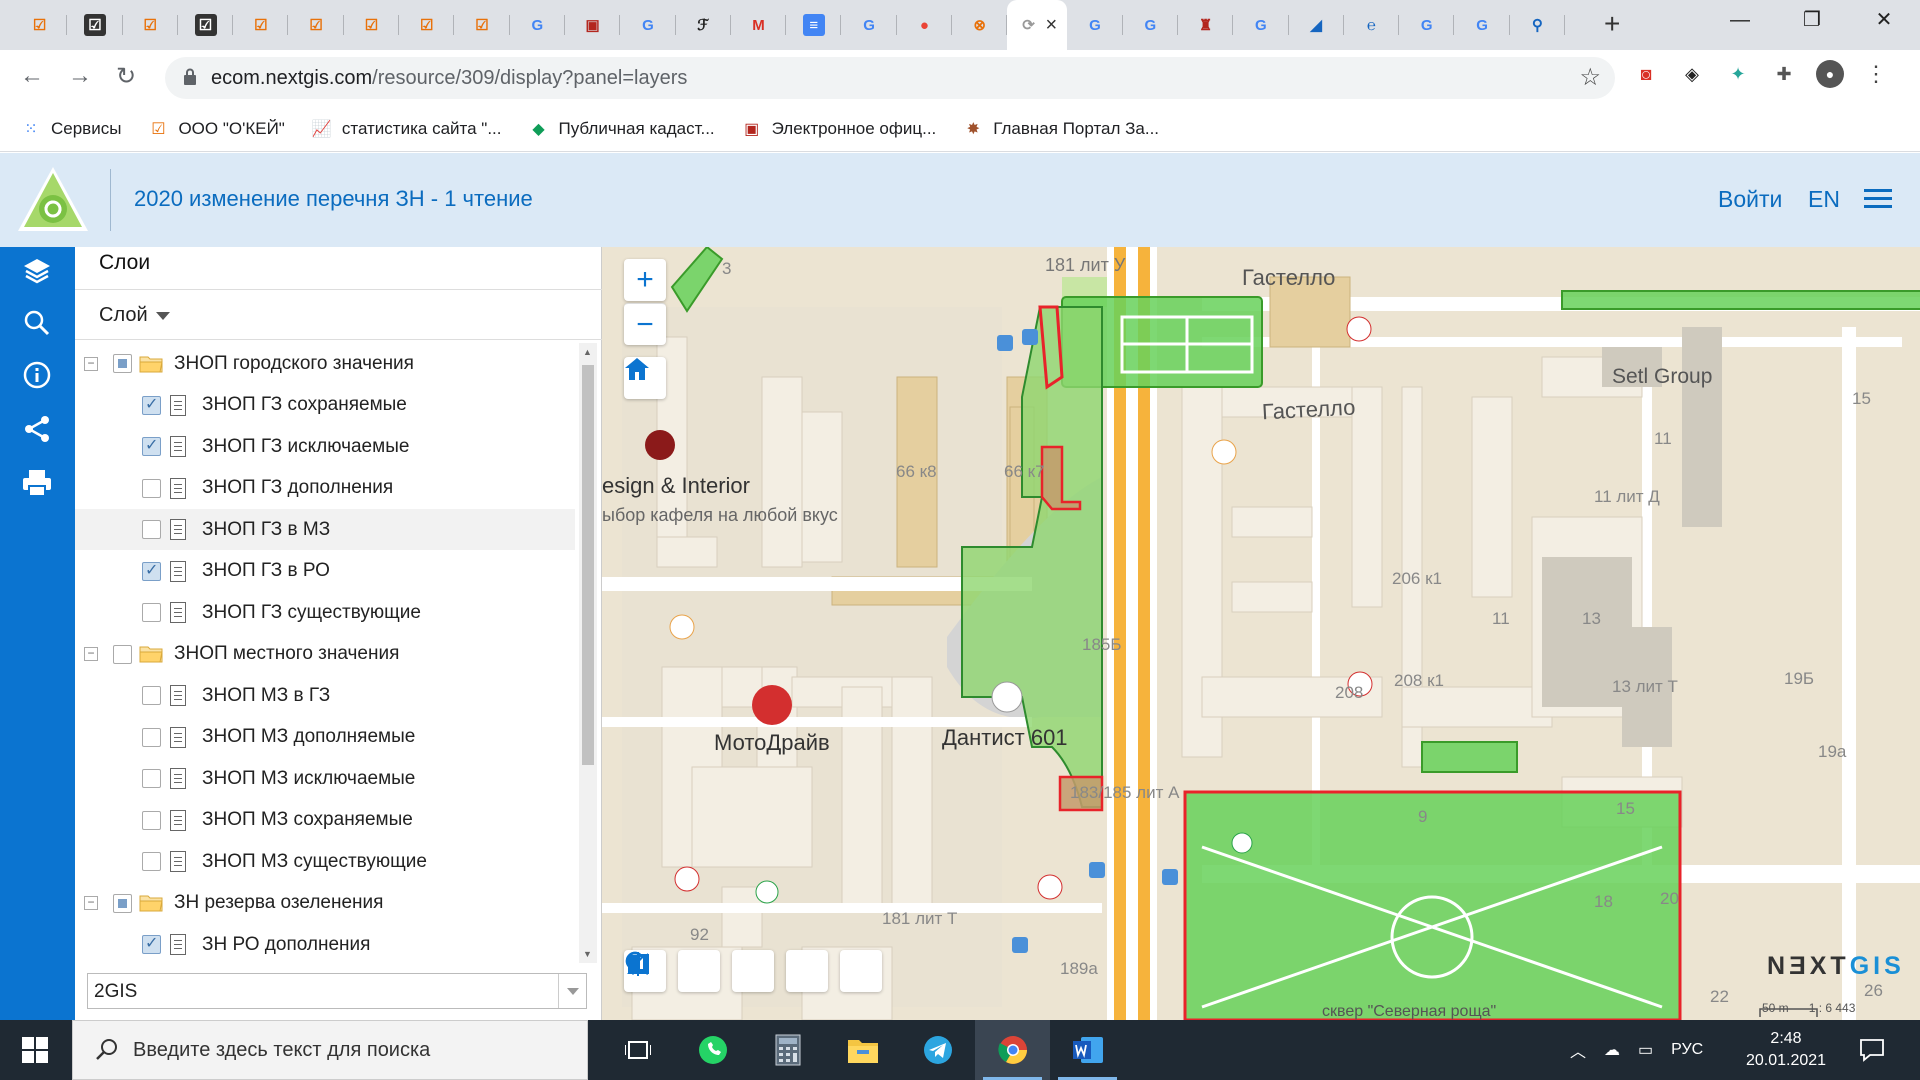 This screenshot has height=1080, width=1920. Describe the element at coordinates (37, 375) in the screenshot. I see `info-icon` at that location.